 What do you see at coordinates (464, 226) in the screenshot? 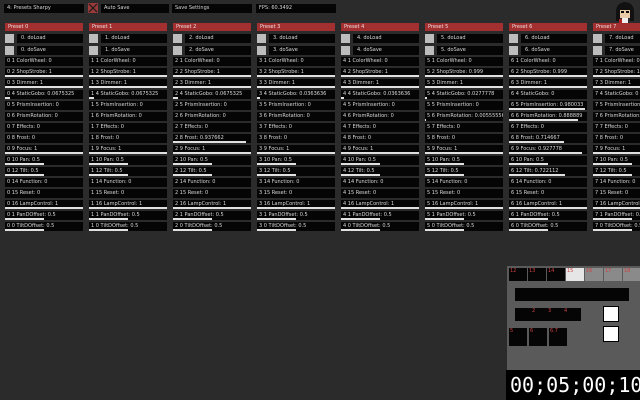
I see `param-slider: 5 0 TiltDOffset: 0.5` at bounding box center [464, 226].